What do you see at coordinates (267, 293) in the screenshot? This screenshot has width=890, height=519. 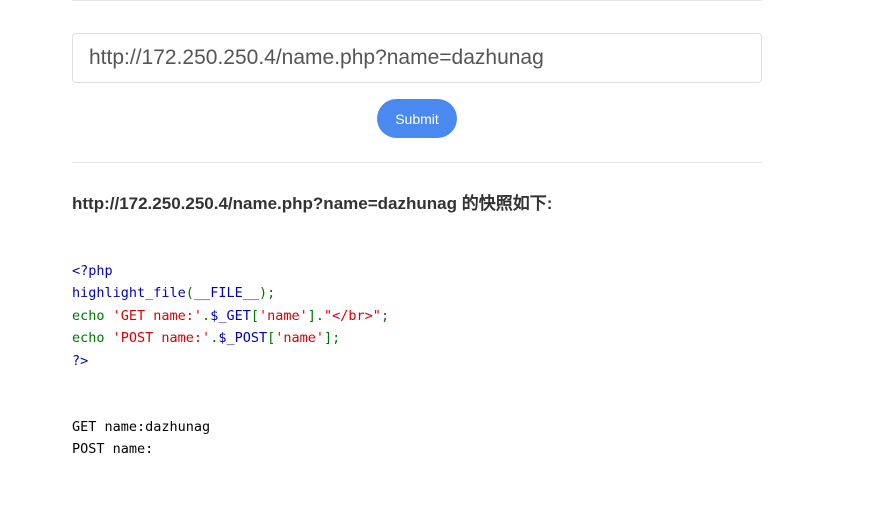 I see `code-token: );` at bounding box center [267, 293].